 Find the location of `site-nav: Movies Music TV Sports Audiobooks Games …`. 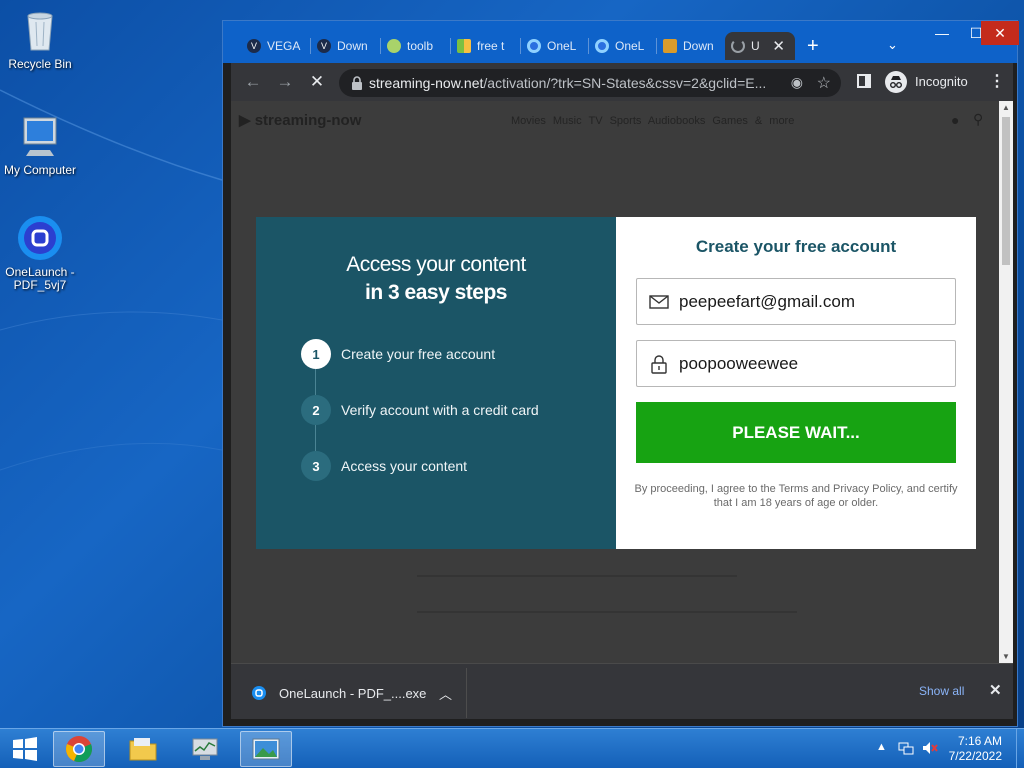

site-nav: Movies Music TV Sports Audiobooks Games … is located at coordinates (652, 121).